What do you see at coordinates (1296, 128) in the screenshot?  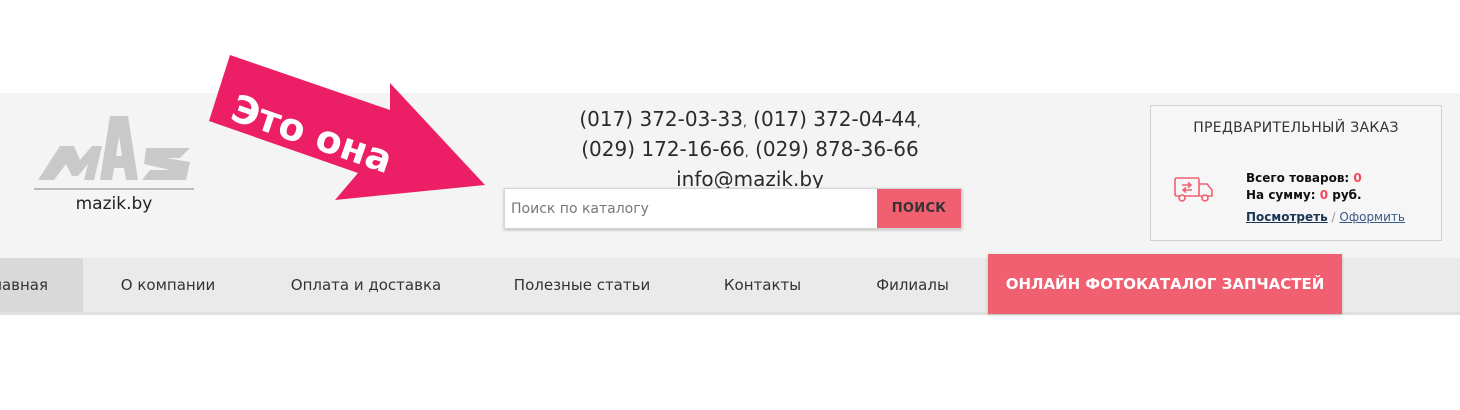 I see `preorder-title: ПРЕДВАРИТЕЛЬНЫЙ ЗАКАЗ` at bounding box center [1296, 128].